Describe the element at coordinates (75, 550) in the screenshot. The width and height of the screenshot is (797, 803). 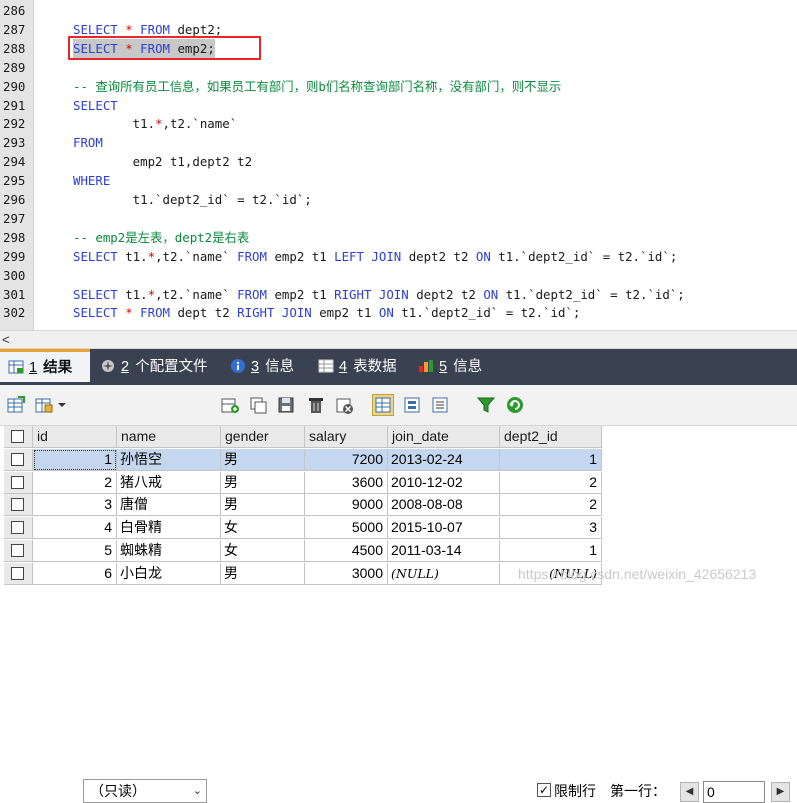
I see `grid-cell-id: 5` at that location.